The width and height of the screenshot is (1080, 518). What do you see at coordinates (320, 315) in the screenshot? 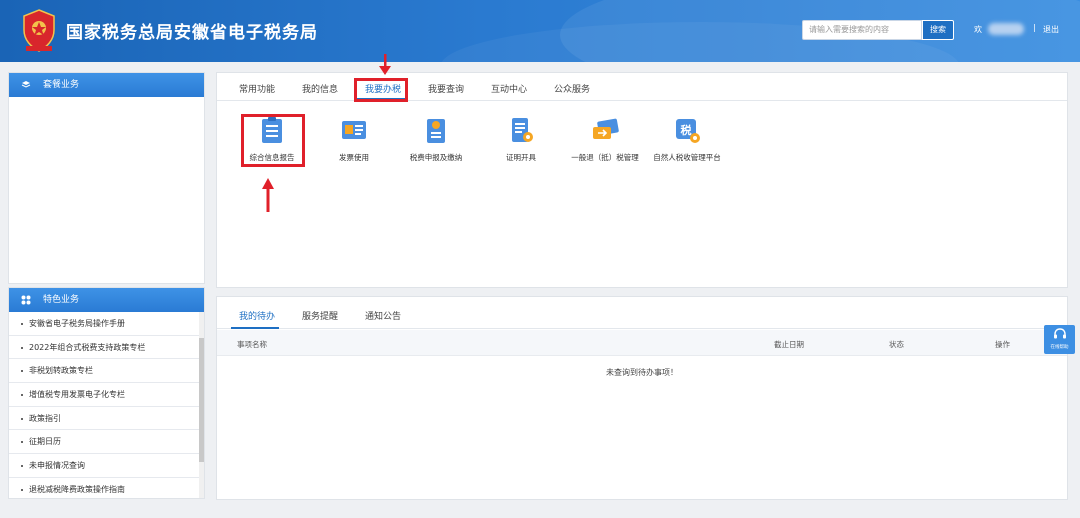
I see `tab-service-reminder: 服务提醒` at bounding box center [320, 315].